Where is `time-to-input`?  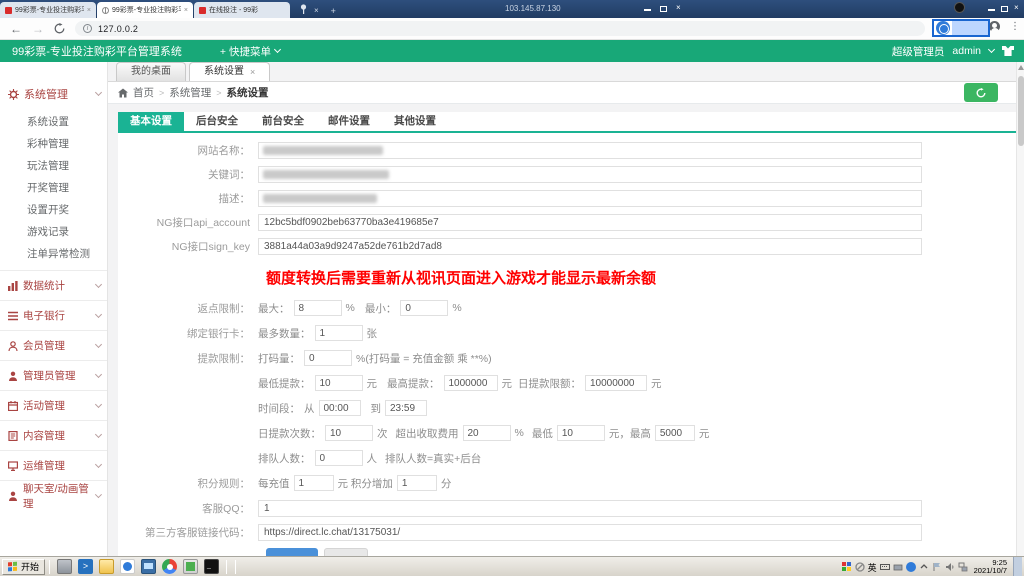 time-to-input is located at coordinates (406, 408).